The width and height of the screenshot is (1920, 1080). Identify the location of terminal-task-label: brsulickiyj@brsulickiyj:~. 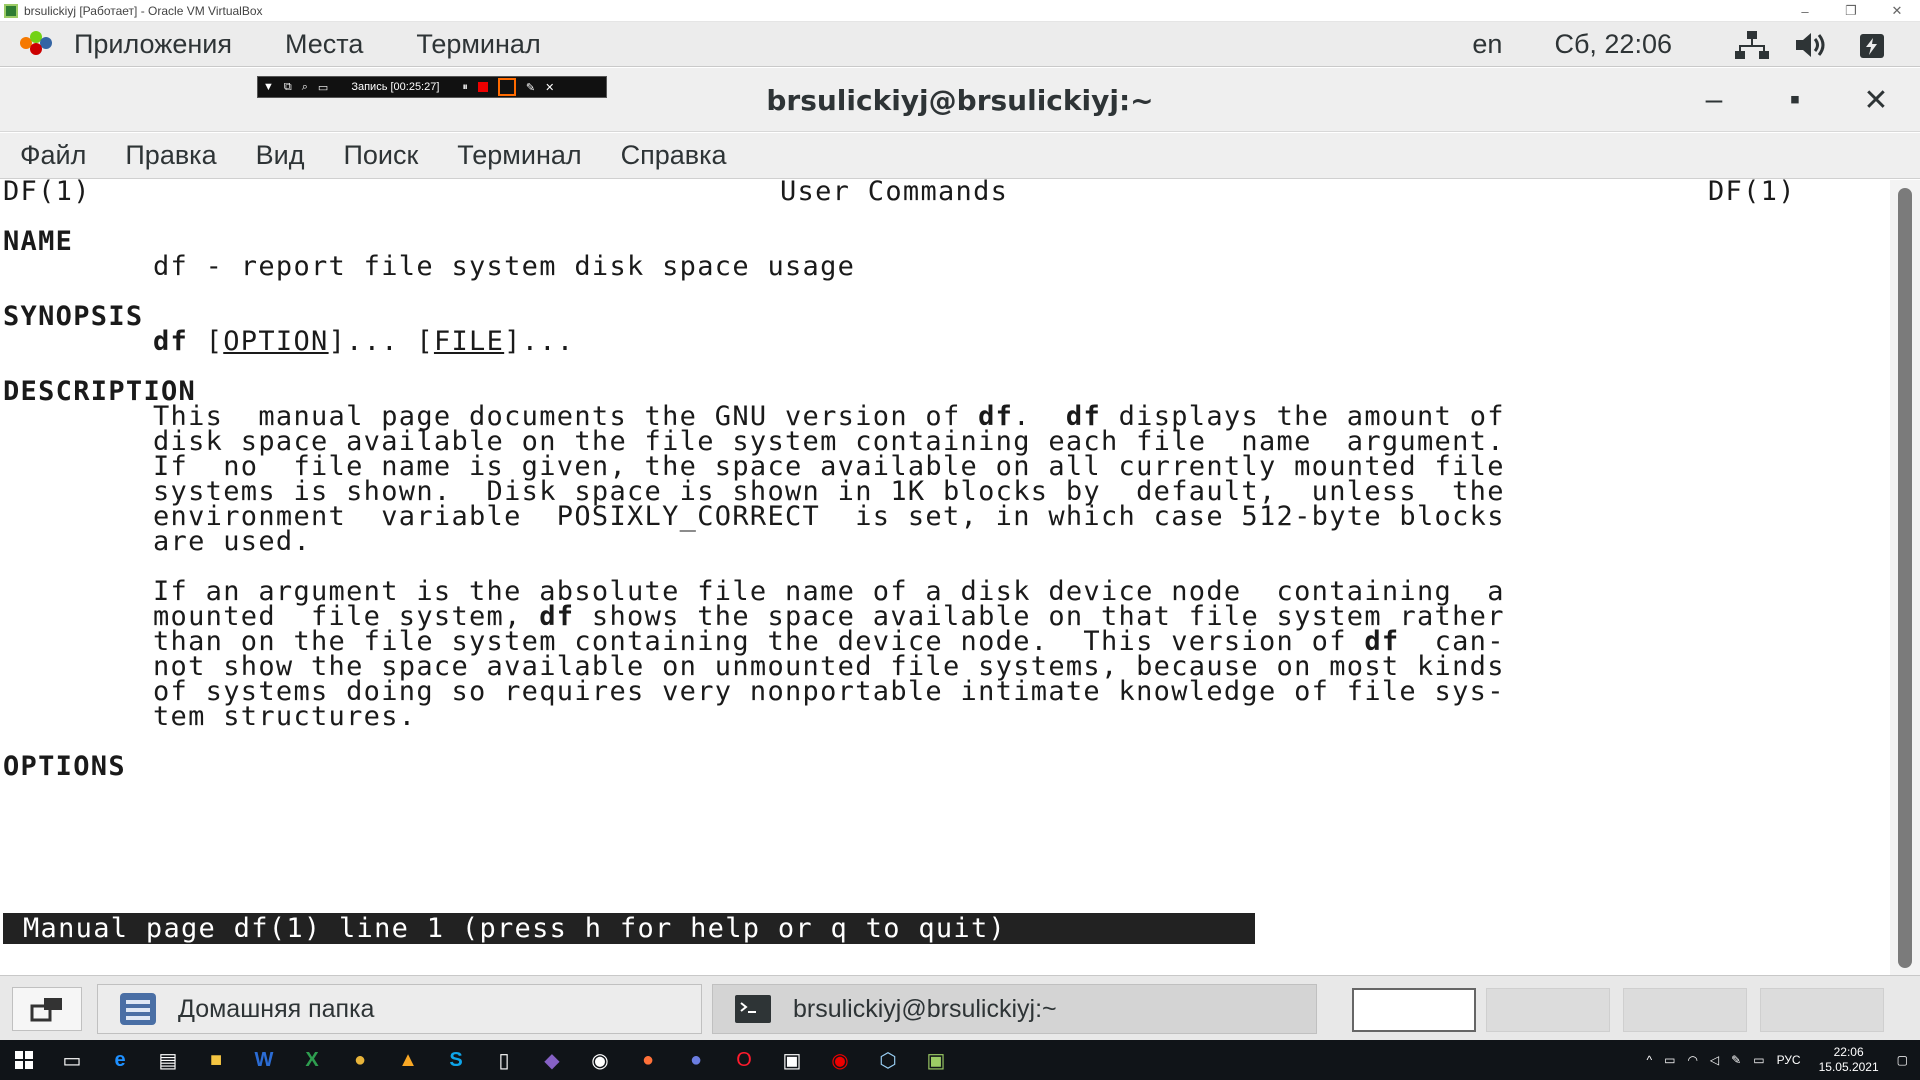
(925, 1008).